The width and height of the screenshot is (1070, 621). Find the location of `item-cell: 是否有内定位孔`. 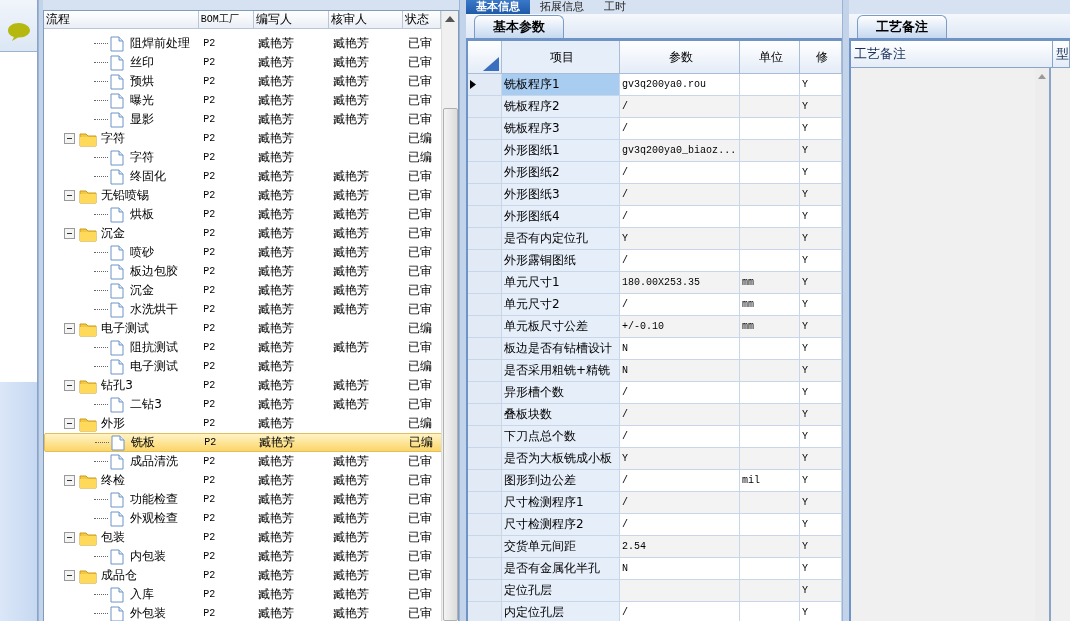

item-cell: 是否有内定位孔 is located at coordinates (561, 238).